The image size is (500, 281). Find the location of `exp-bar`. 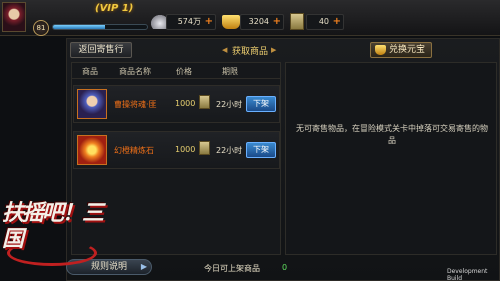

exp-bar is located at coordinates (100, 27).